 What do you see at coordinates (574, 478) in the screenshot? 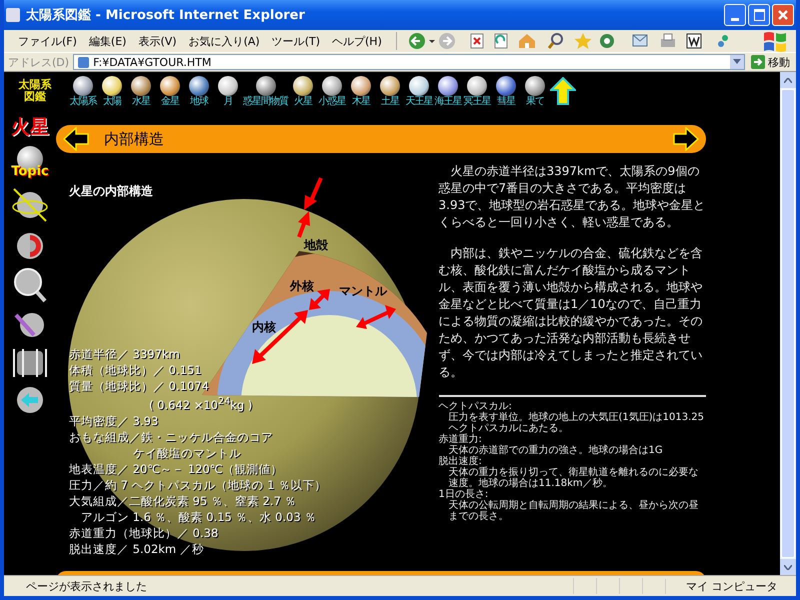
I see `note-definition: 天体の重力を振り切って、衛星軌道を離れるのに必要な速度。地球の場合は11.18km／秒。` at bounding box center [574, 478].